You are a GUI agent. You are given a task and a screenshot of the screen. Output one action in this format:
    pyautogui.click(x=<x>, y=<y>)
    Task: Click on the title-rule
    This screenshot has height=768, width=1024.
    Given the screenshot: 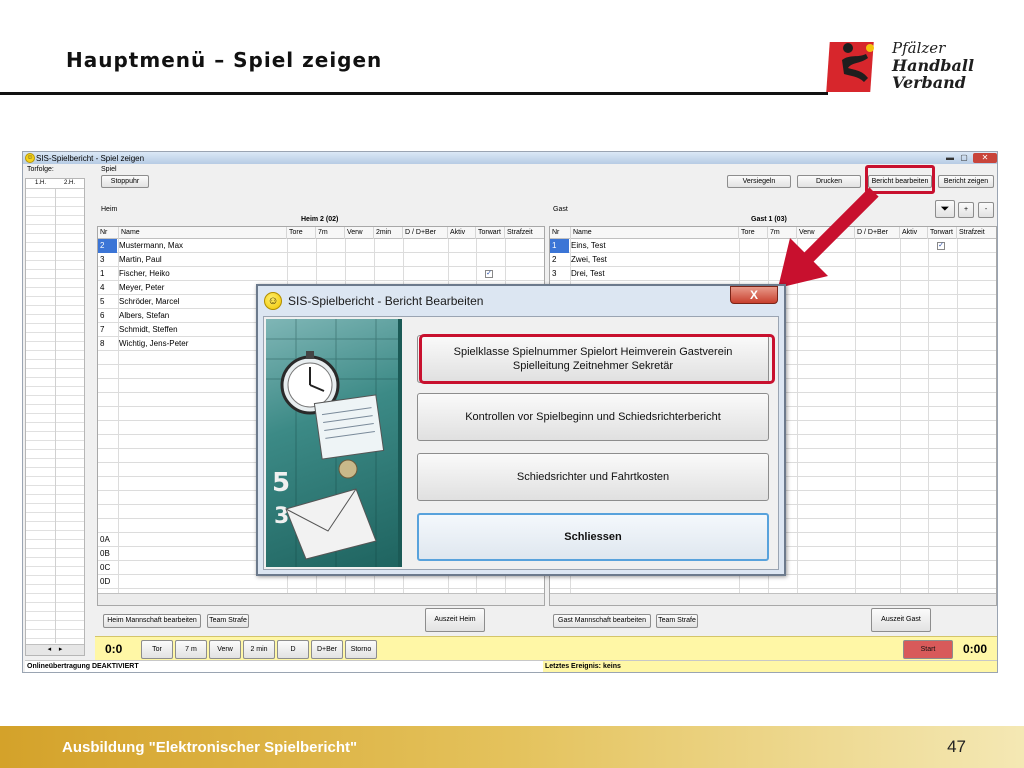 What is the action you would take?
    pyautogui.click(x=414, y=93)
    